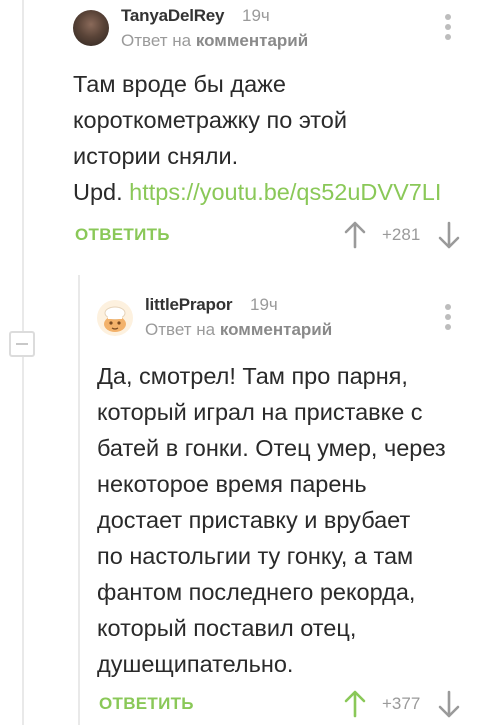  What do you see at coordinates (98, 192) in the screenshot?
I see `upd-label: Upd.` at bounding box center [98, 192].